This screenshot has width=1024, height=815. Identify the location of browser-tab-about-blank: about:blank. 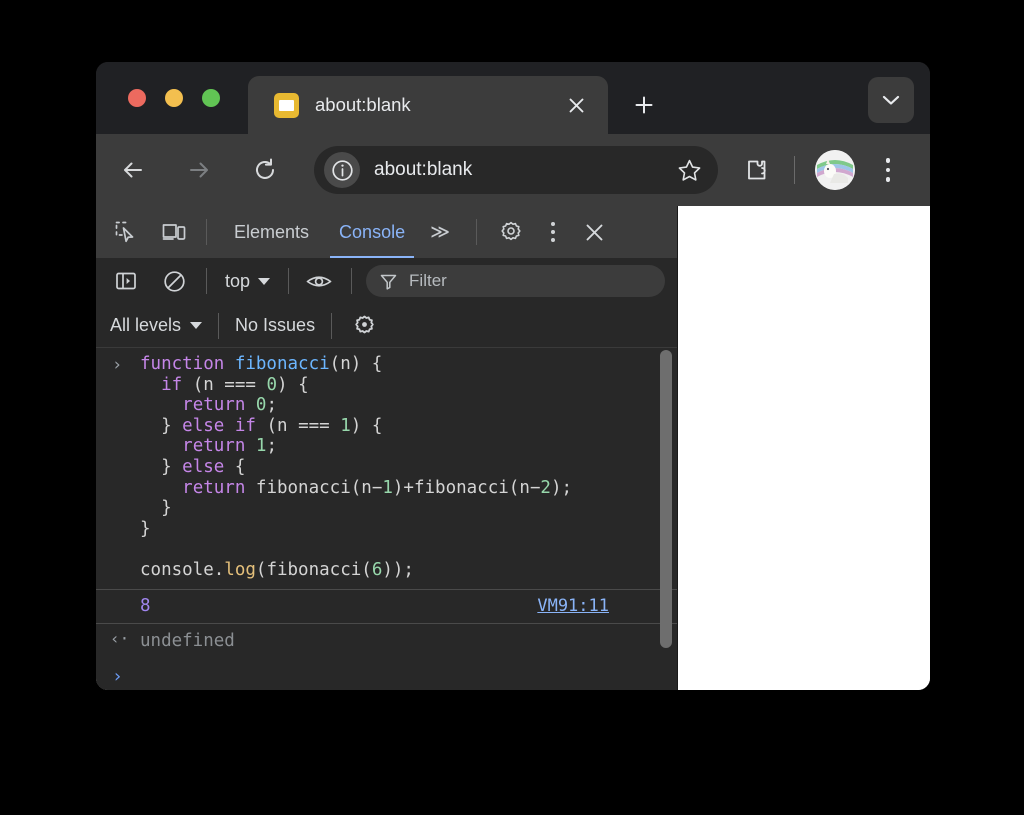
(428, 105).